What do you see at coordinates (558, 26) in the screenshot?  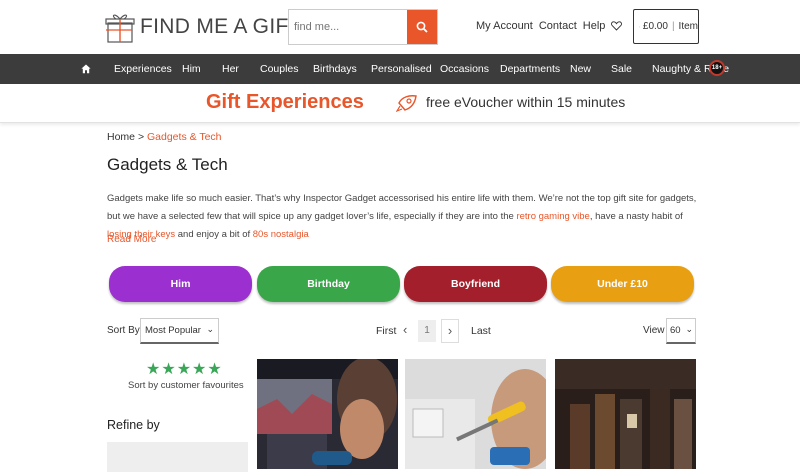 I see `contact-link: Contact` at bounding box center [558, 26].